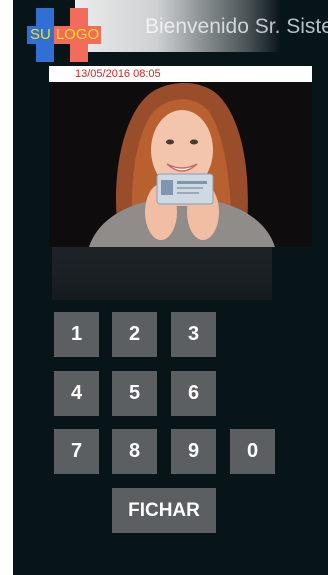 This screenshot has height=575, width=328. I want to click on key-6: 6, so click(193, 393).